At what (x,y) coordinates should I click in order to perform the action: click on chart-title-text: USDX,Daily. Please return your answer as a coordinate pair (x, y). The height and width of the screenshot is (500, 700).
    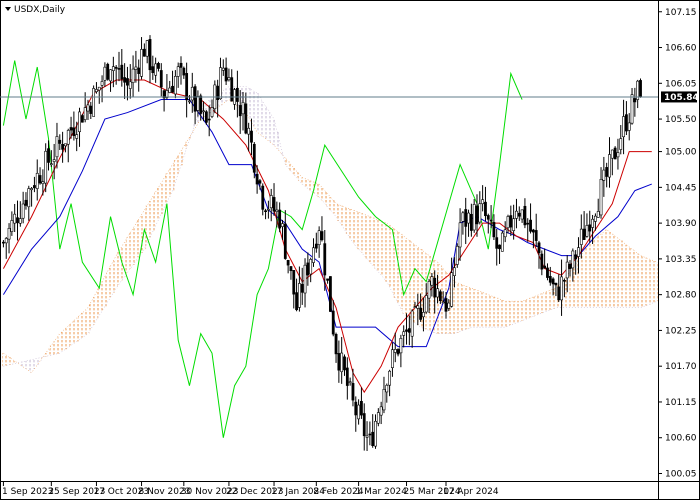
    Looking at the image, I should click on (40, 10).